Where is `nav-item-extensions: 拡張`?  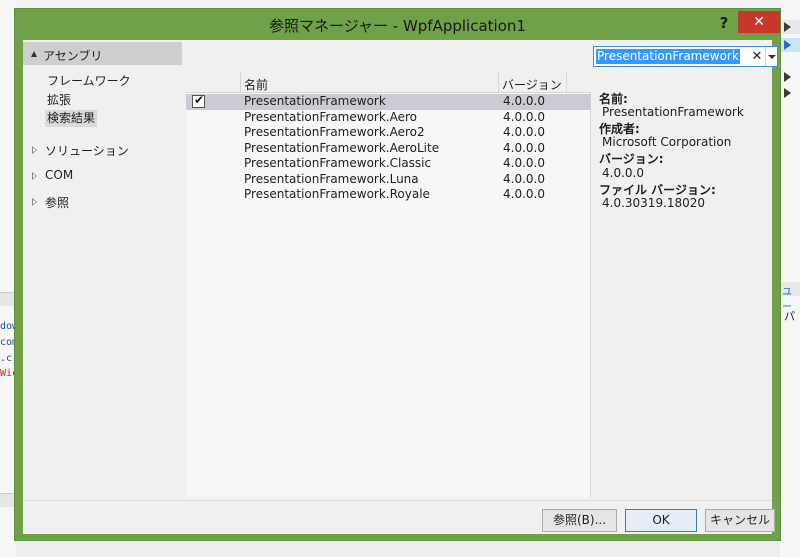
nav-item-extensions: 拡張 is located at coordinates (59, 100).